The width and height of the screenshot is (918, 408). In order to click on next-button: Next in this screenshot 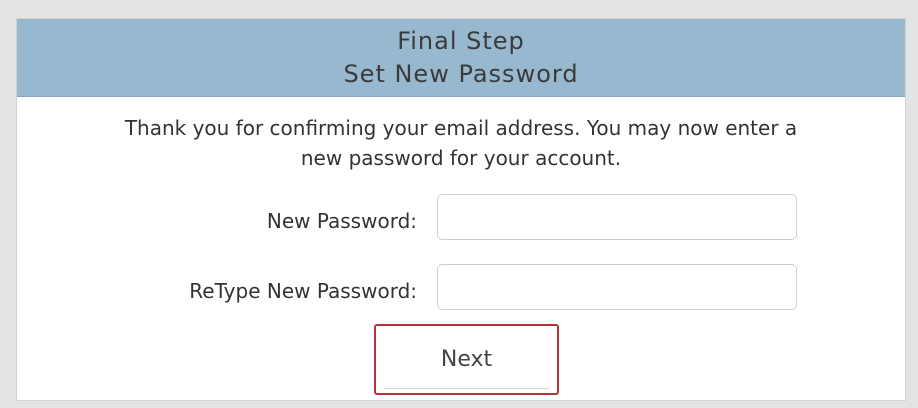, I will do `click(466, 359)`.